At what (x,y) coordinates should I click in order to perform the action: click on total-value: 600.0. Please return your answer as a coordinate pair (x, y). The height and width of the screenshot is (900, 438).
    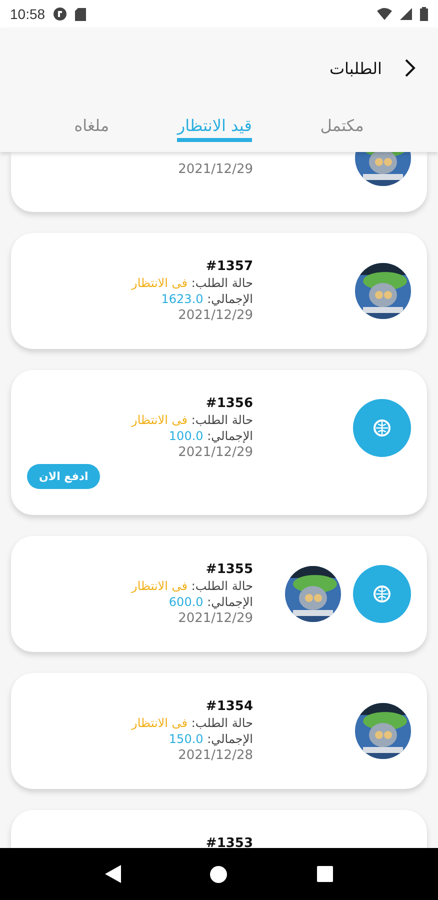
    Looking at the image, I should click on (186, 602).